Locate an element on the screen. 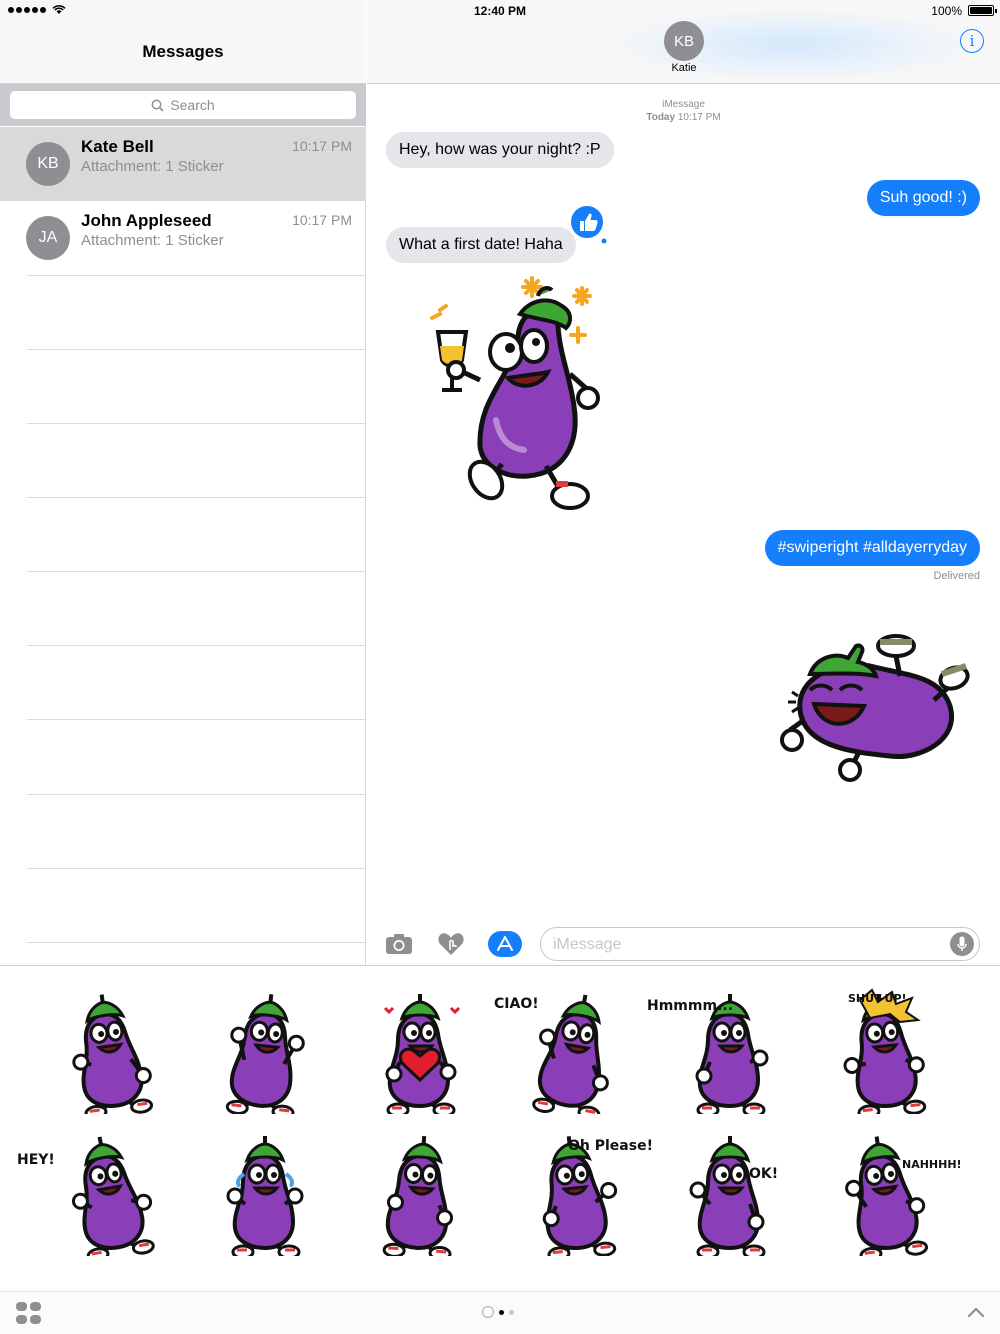 This screenshot has width=1000, height=1334. contact-name: Kate Bell is located at coordinates (117, 146).